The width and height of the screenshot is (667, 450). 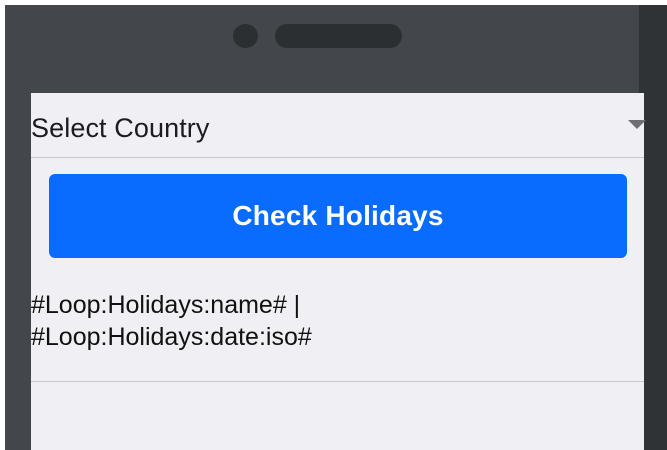 I want to click on camera-icon, so click(x=245, y=36).